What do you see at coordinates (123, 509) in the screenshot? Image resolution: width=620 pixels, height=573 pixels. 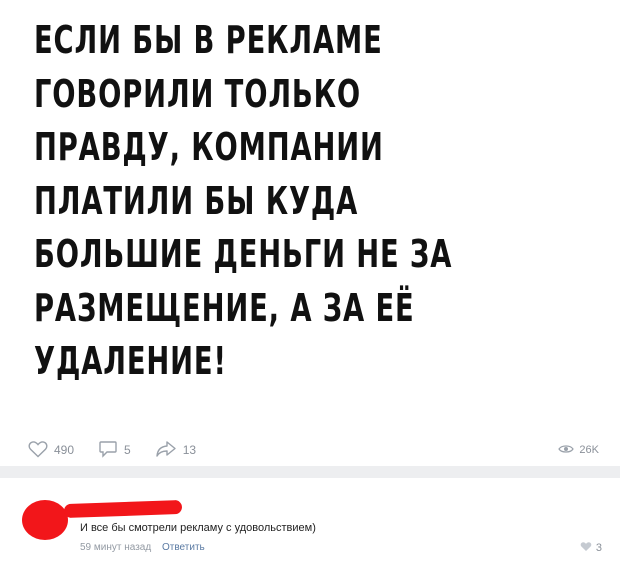 I see `author-name-redacted` at bounding box center [123, 509].